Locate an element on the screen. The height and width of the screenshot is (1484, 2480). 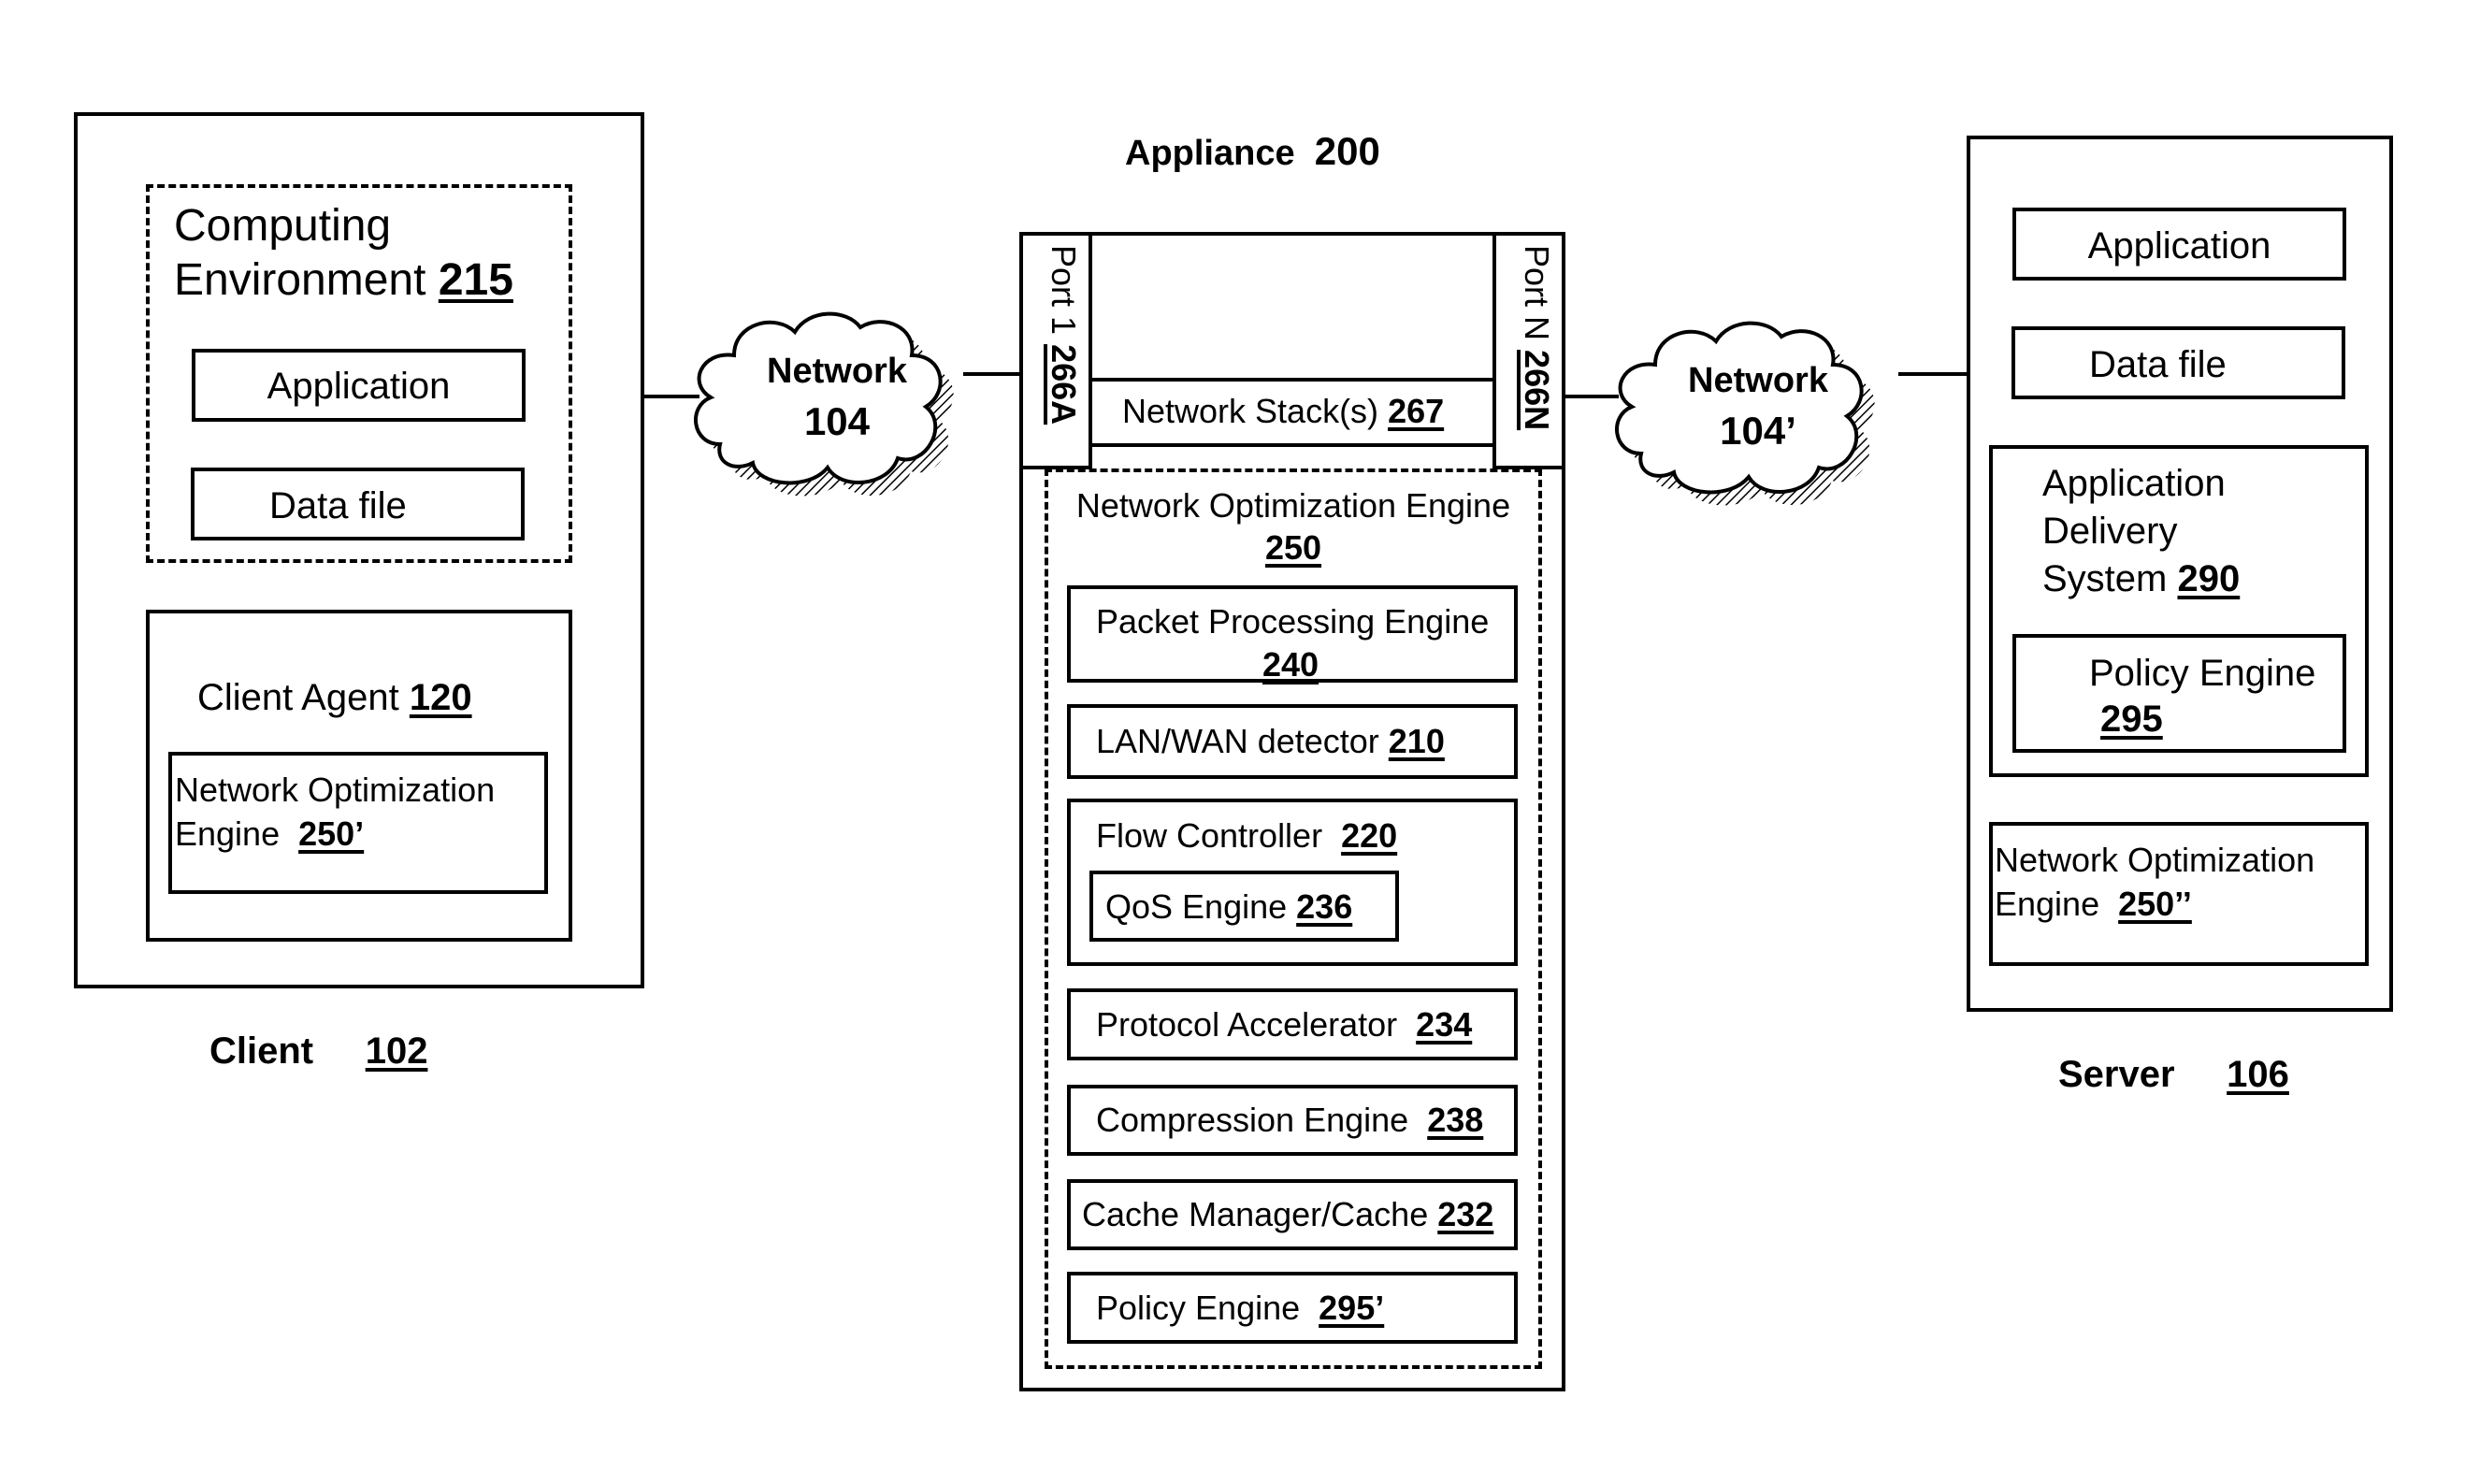
protocol-accelerator-ref: 234 is located at coordinates (1444, 1024).